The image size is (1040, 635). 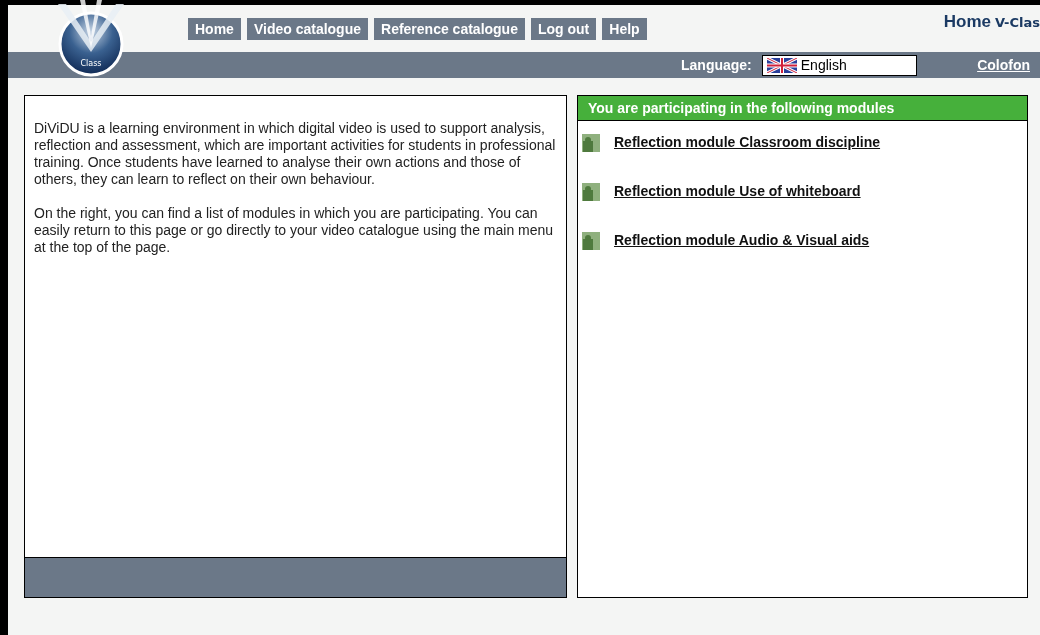 What do you see at coordinates (747, 142) in the screenshot?
I see `module-link: Reflection module Classroom discipline` at bounding box center [747, 142].